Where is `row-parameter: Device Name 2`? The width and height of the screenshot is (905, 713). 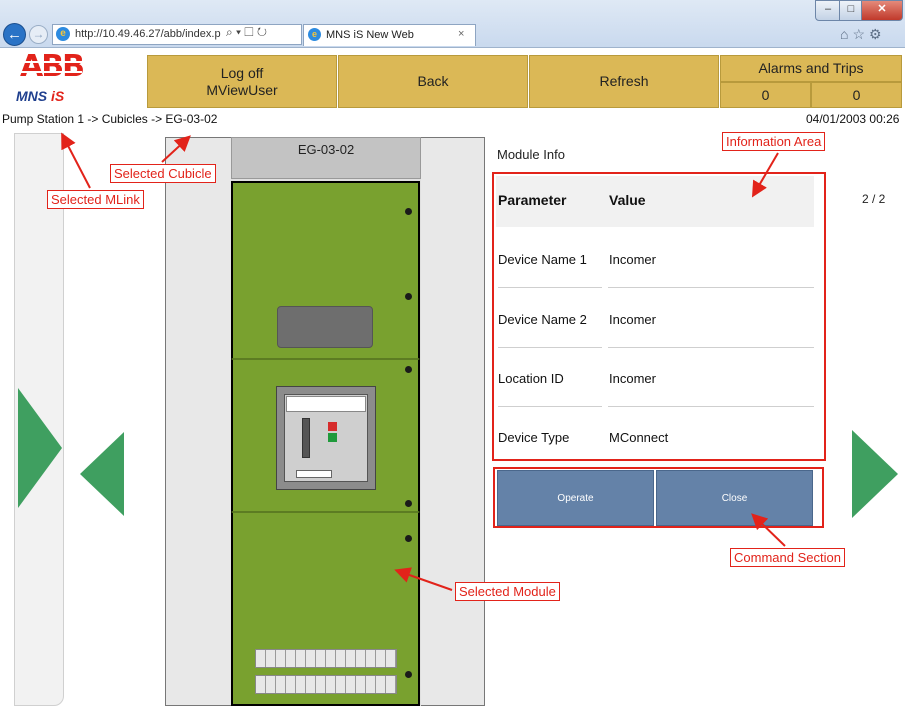 row-parameter: Device Name 2 is located at coordinates (542, 319).